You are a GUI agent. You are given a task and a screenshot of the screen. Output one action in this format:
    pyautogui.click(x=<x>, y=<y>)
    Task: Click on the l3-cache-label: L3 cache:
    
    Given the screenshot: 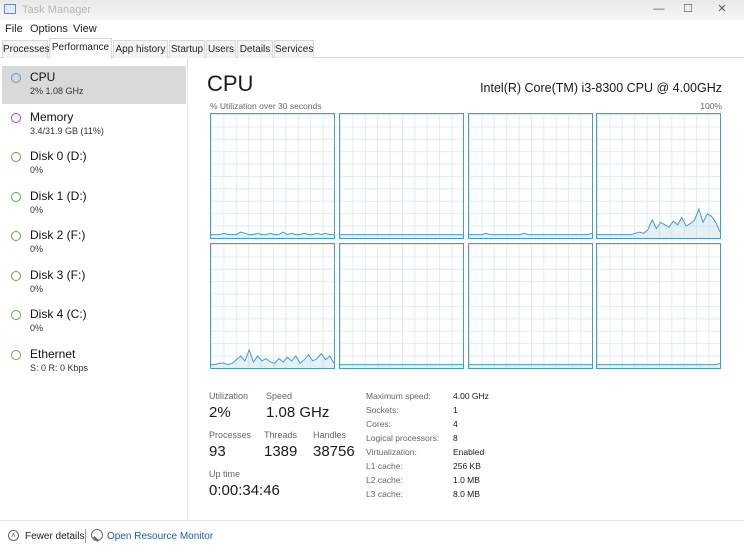 What is the action you would take?
    pyautogui.click(x=384, y=494)
    